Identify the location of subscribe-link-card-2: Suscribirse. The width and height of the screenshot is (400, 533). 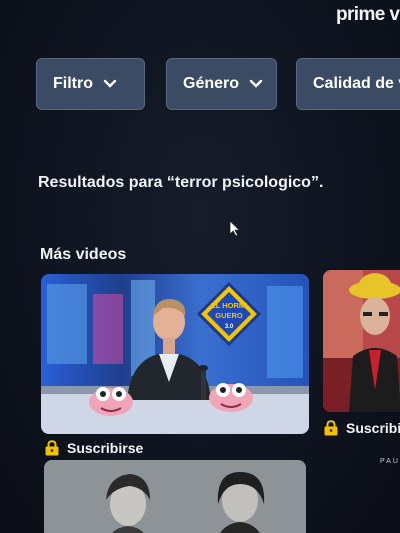
(361, 428).